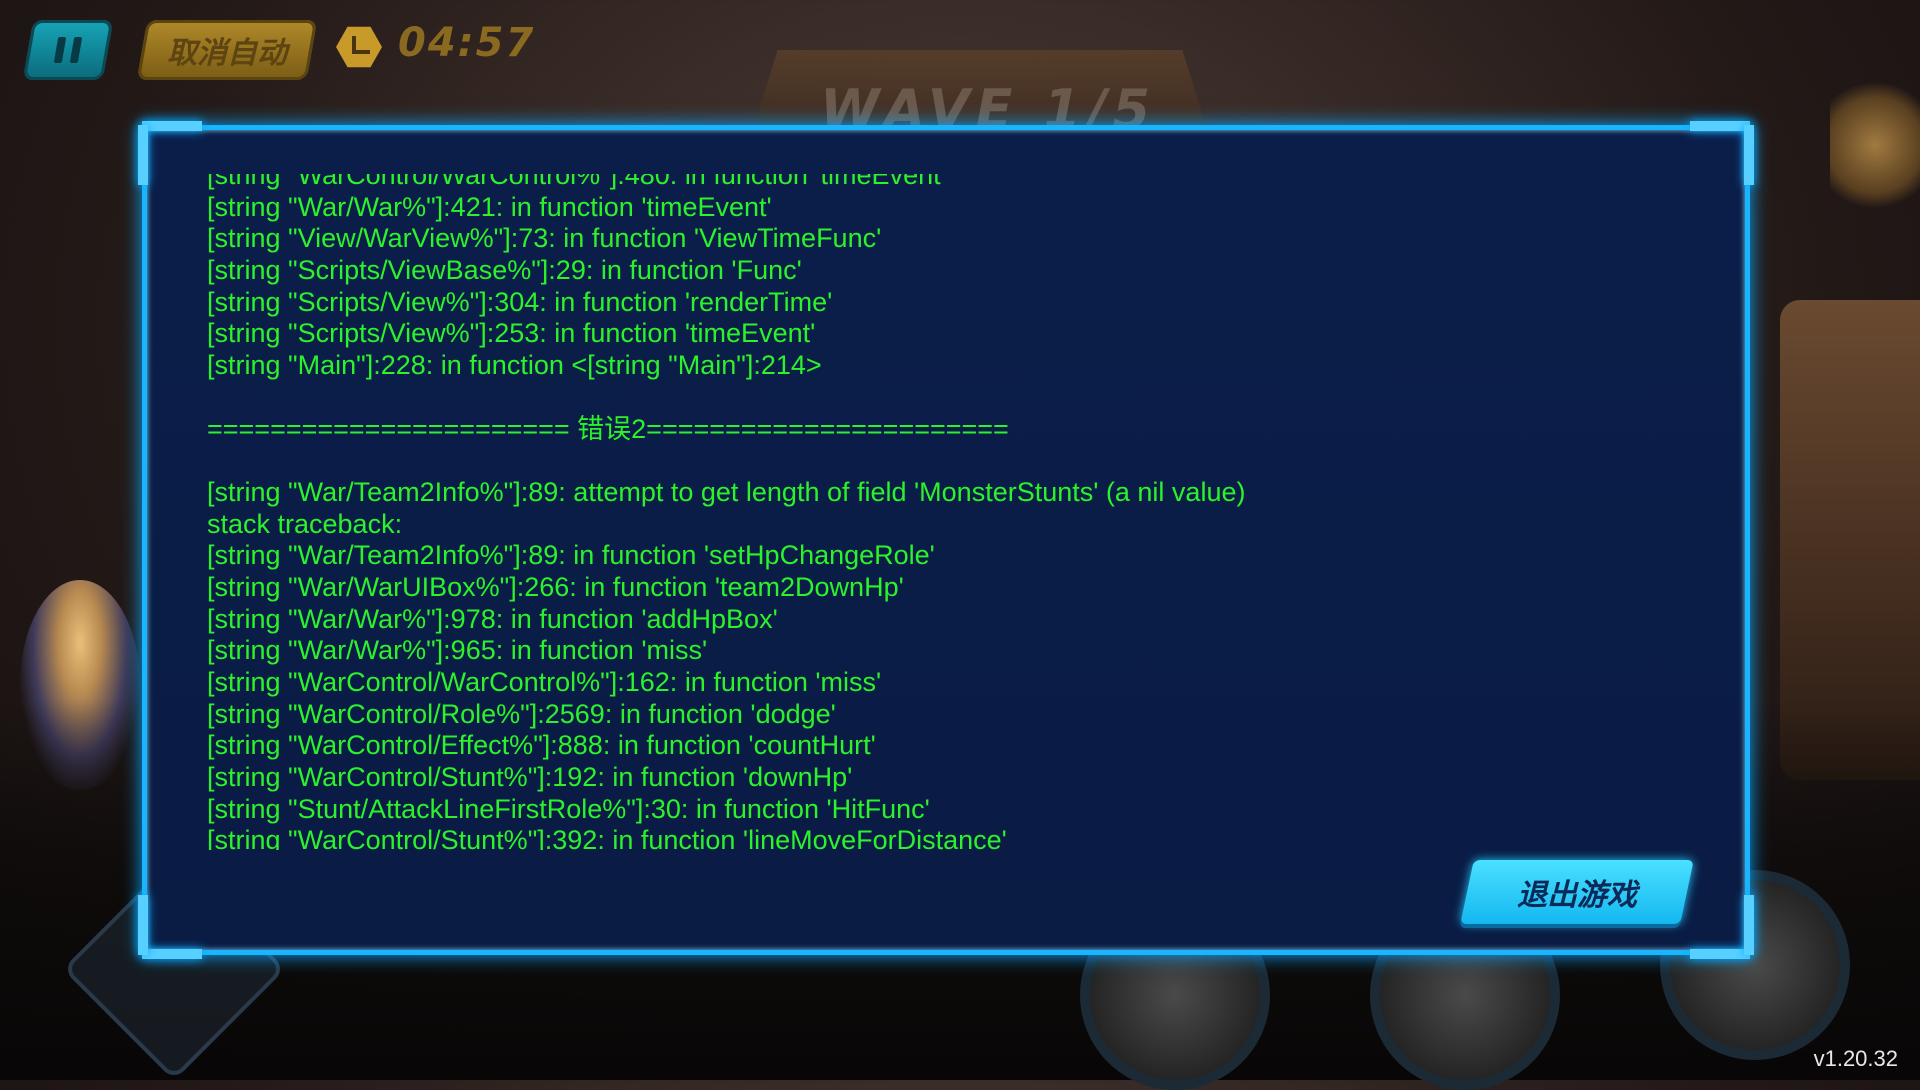  I want to click on tower-ornament, so click(1875, 145).